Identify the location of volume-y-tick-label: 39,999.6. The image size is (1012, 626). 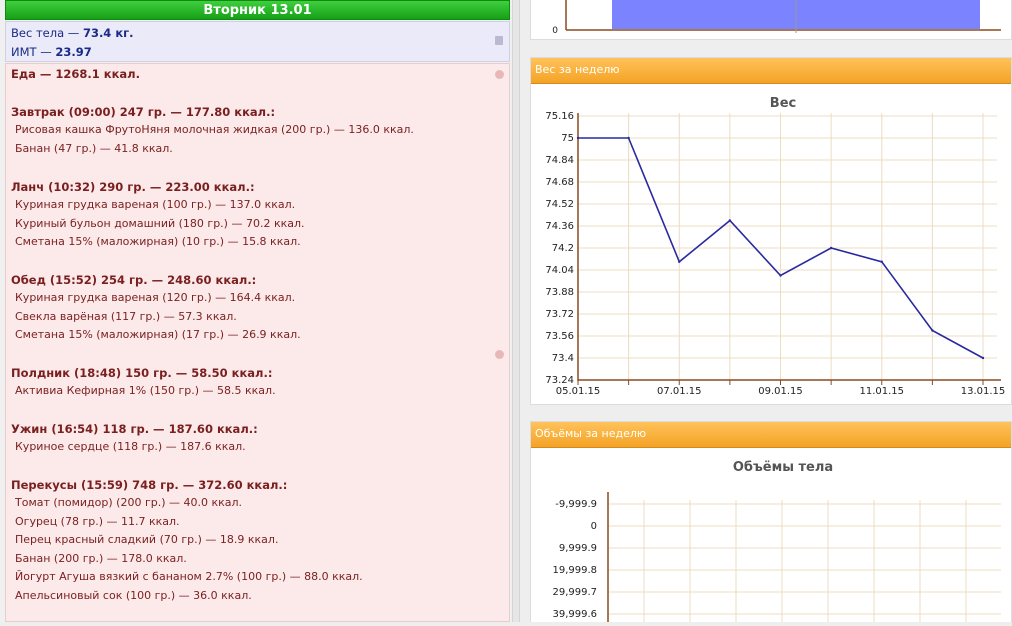
(574, 614).